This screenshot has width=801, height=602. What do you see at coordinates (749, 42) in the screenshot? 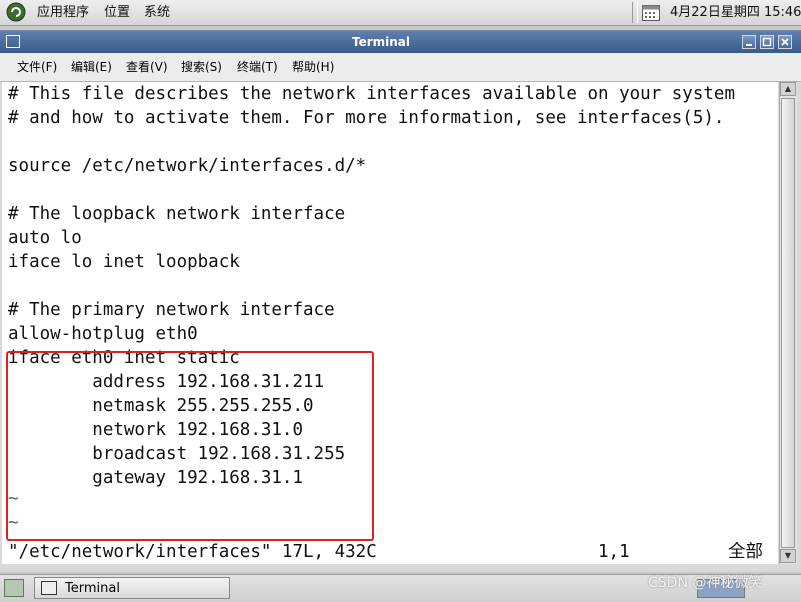
I see `minimize-button` at bounding box center [749, 42].